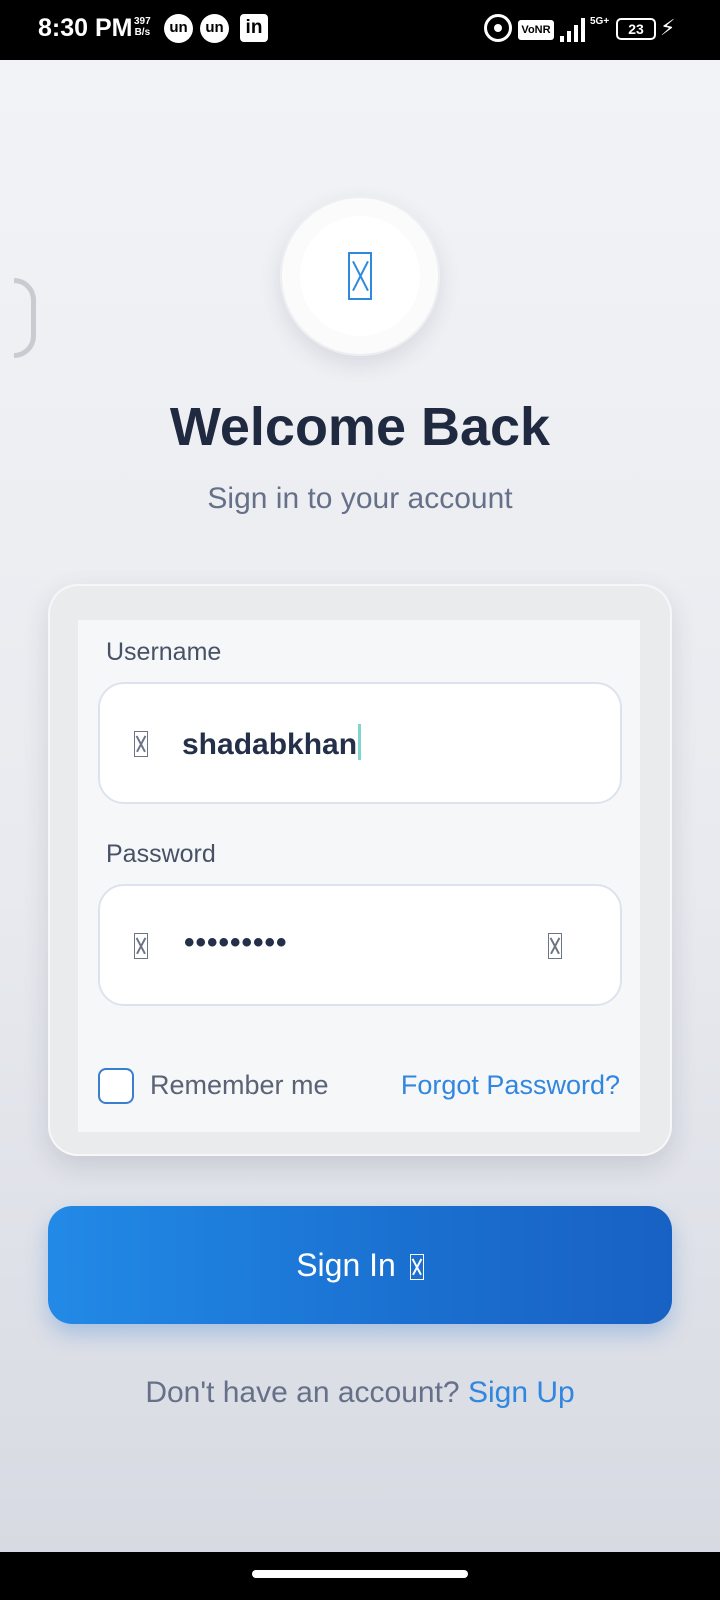  I want to click on home-gesture-bar, so click(360, 1574).